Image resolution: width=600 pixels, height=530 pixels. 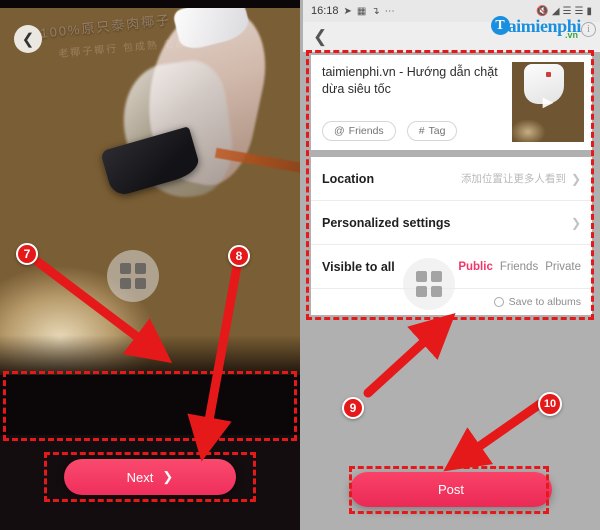 I want to click on row-label: Location, so click(x=348, y=178).